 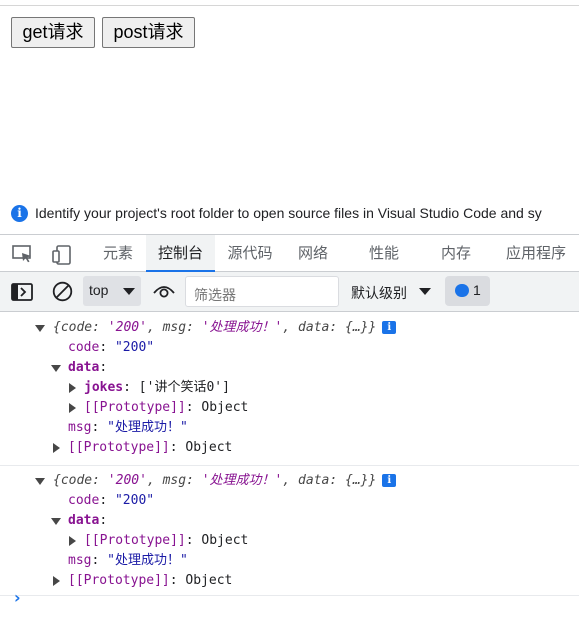 What do you see at coordinates (53, 32) in the screenshot?
I see `get-request-button: get请求` at bounding box center [53, 32].